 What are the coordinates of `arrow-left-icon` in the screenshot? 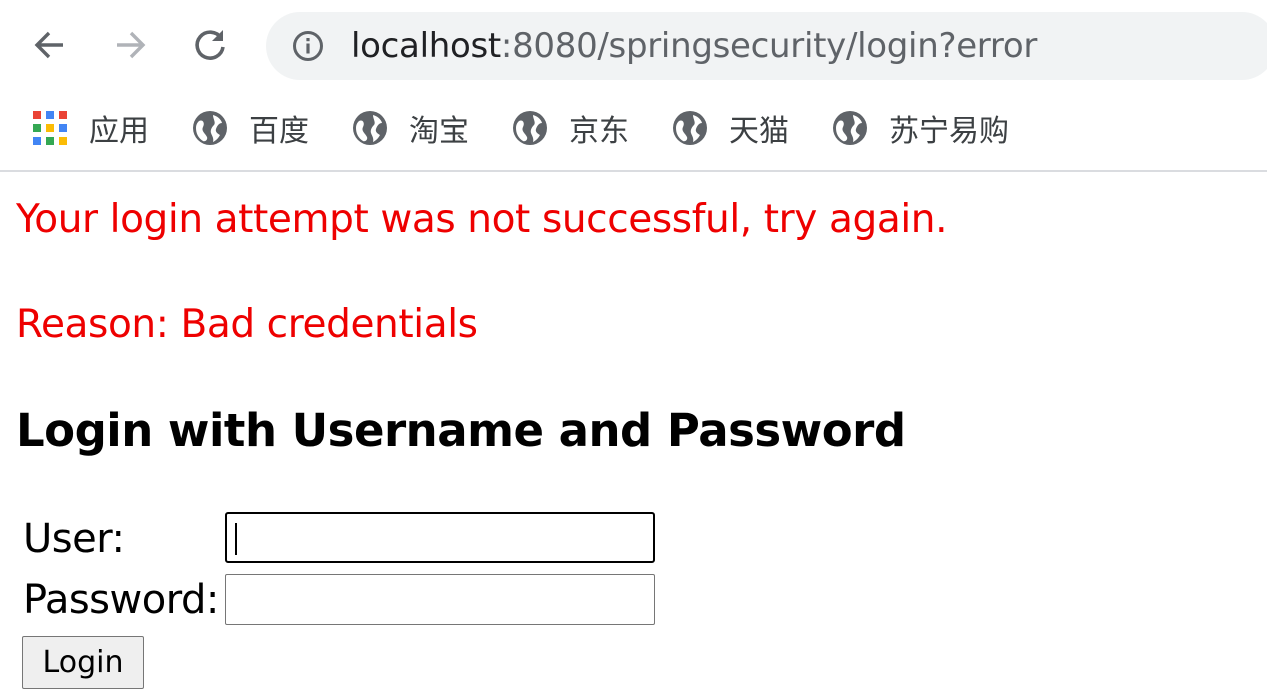 It's located at (48, 45).